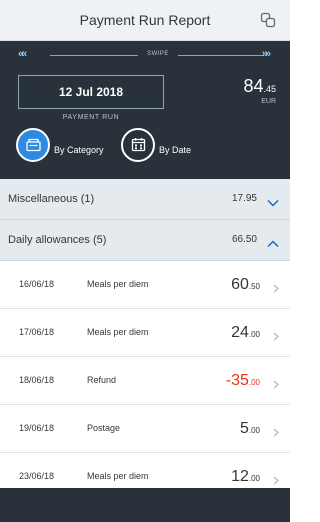 This screenshot has height=522, width=320. I want to click on chevron-up-icon, so click(273, 244).